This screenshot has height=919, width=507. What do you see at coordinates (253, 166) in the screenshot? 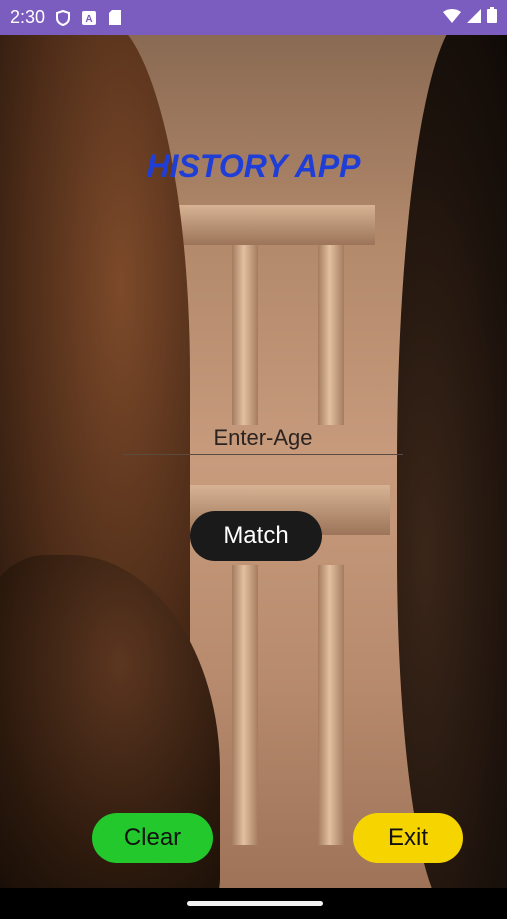
I see `app-title: HISTORY APP` at bounding box center [253, 166].